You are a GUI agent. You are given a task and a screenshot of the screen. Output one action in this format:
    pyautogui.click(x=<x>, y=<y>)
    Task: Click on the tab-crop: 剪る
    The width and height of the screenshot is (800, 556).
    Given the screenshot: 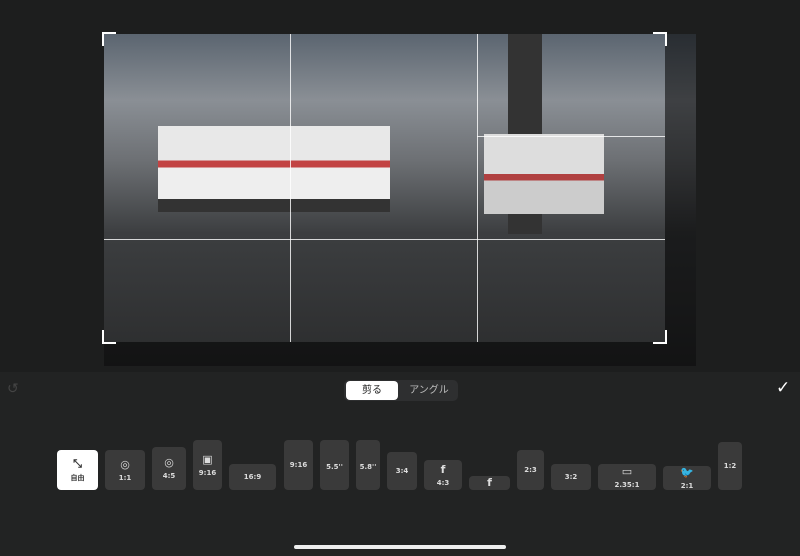 What is the action you would take?
    pyautogui.click(x=372, y=390)
    